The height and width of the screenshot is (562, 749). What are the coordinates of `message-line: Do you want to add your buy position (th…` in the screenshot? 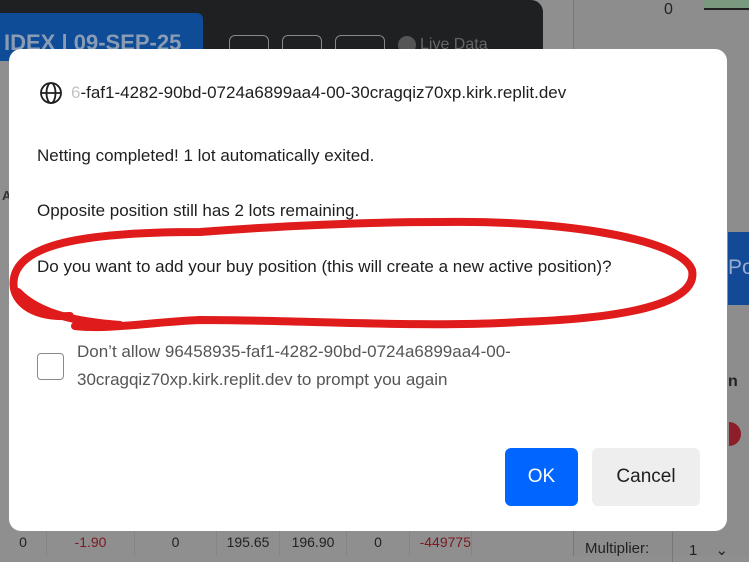 It's located at (324, 266).